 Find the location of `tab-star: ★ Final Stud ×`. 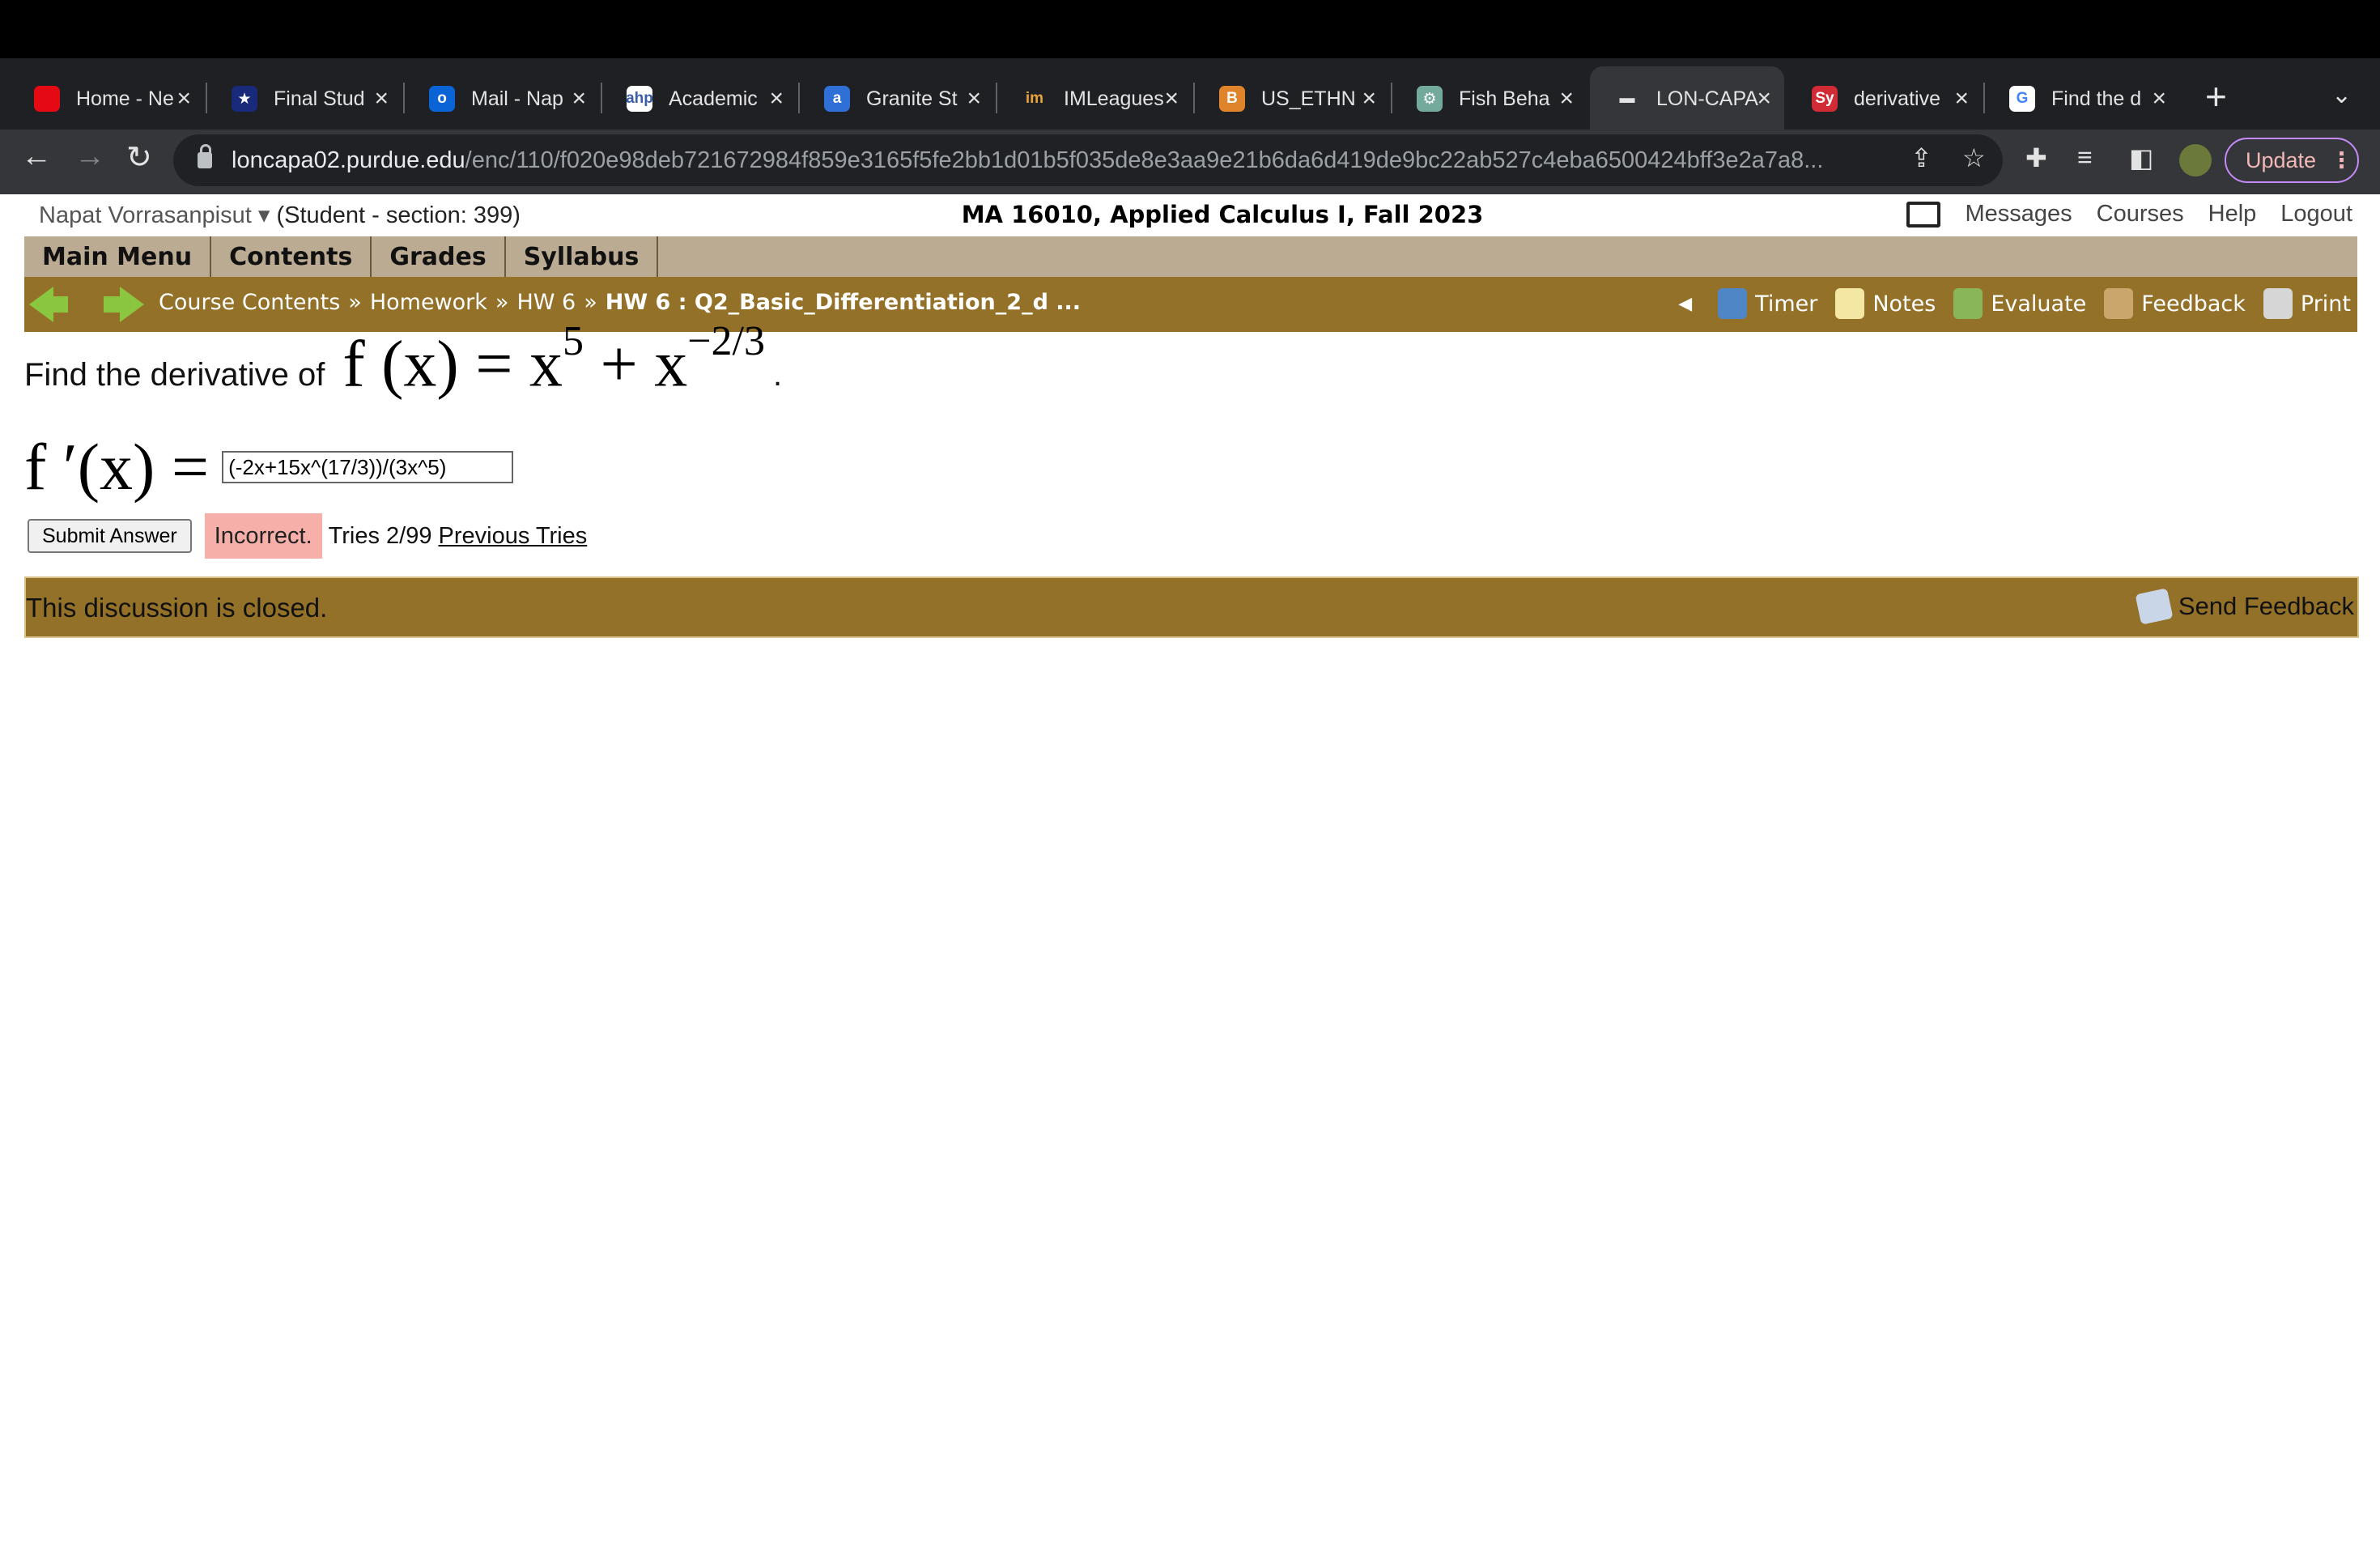

tab-star: ★ Final Stud × is located at coordinates (305, 99).